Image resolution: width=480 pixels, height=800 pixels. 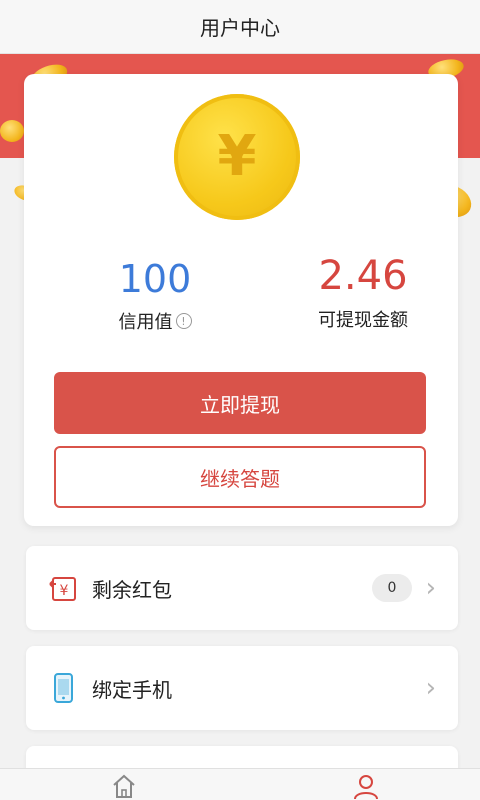 I want to click on nav-bar: 用户中心, so click(x=240, y=27).